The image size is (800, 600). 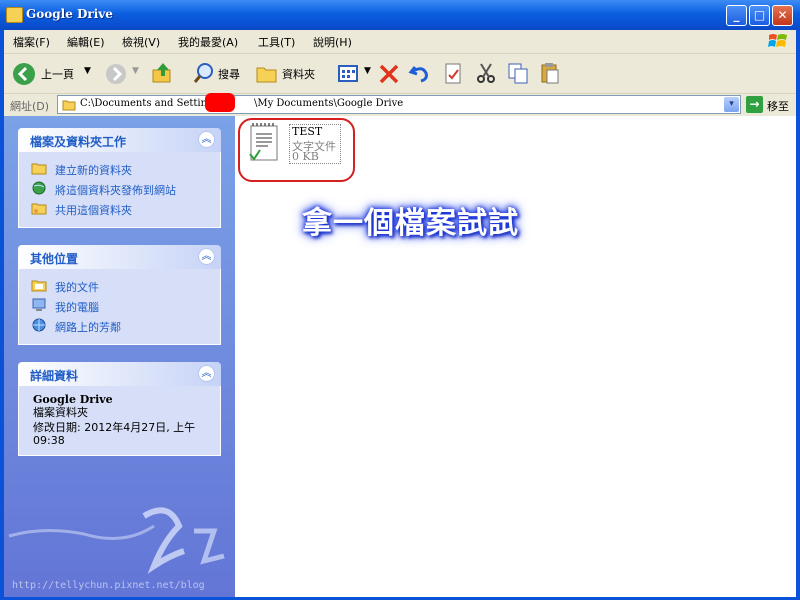 I want to click on toolbar: 上一頁 ▼ ▼ 搜尋 資料夾 ▼, so click(x=400, y=74).